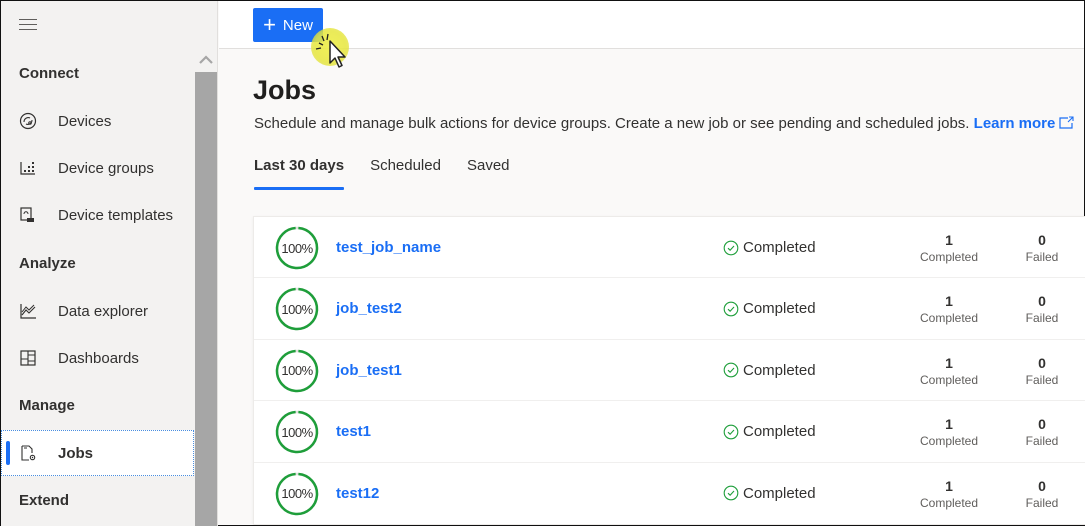  Describe the element at coordinates (488, 173) in the screenshot. I see `tab-saved: Saved` at that location.